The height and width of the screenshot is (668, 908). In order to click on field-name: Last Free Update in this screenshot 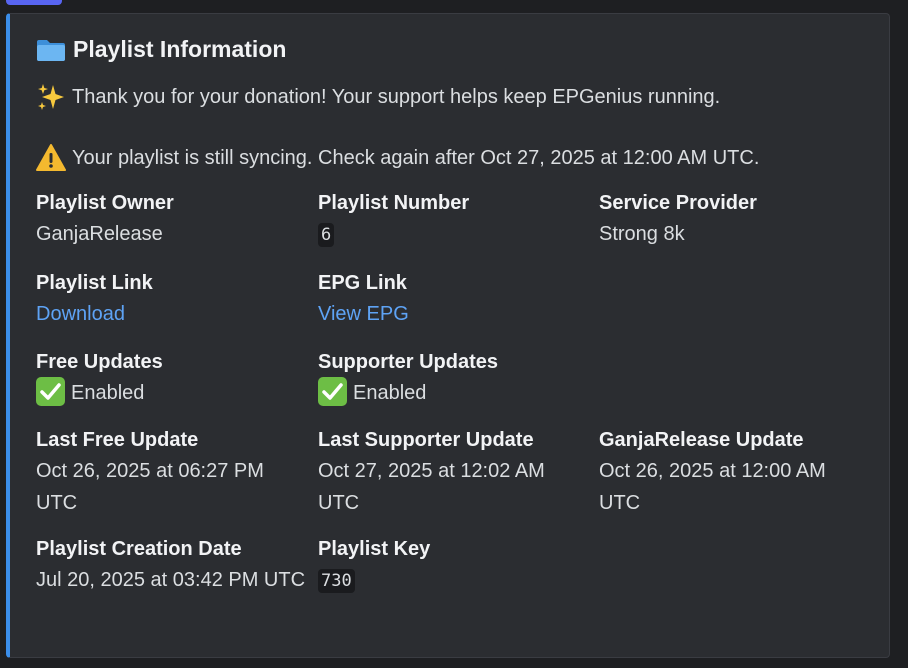, I will do `click(117, 440)`.